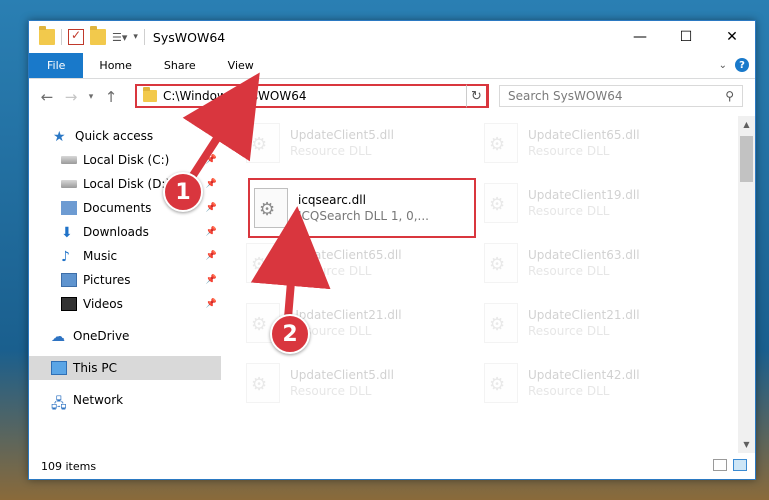 This screenshot has width=769, height=500. I want to click on step-2-callout: 2, so click(290, 334).